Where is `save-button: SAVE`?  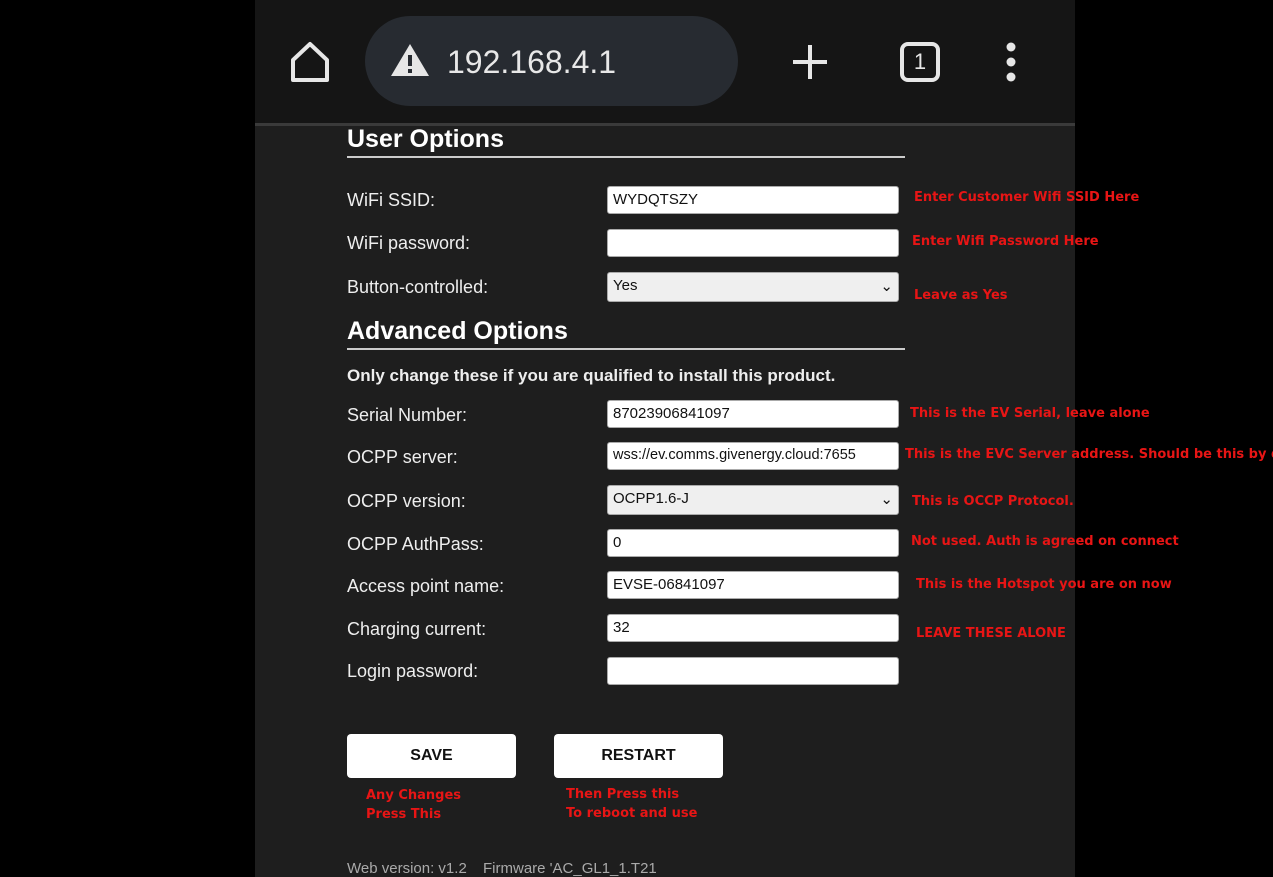 save-button: SAVE is located at coordinates (431, 756).